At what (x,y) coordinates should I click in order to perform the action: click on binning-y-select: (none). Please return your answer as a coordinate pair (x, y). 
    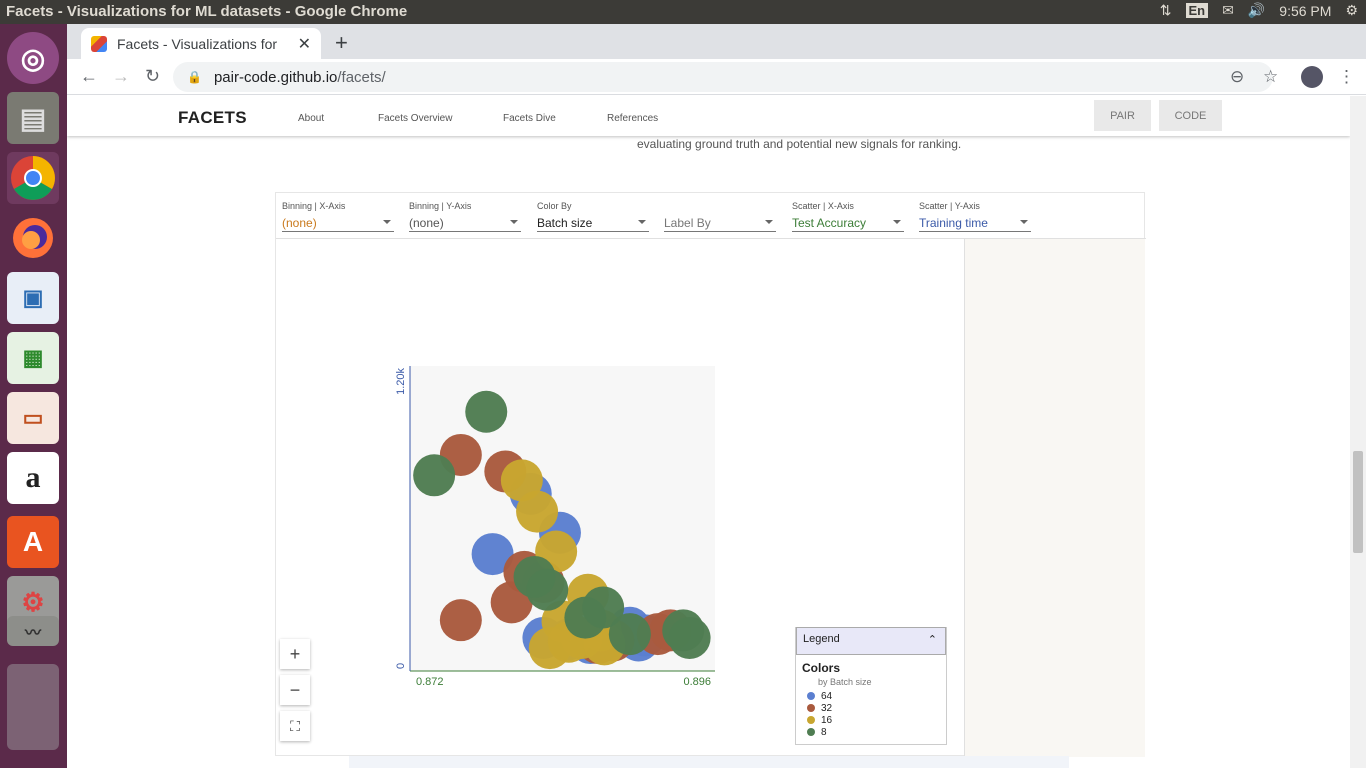
    Looking at the image, I should click on (465, 222).